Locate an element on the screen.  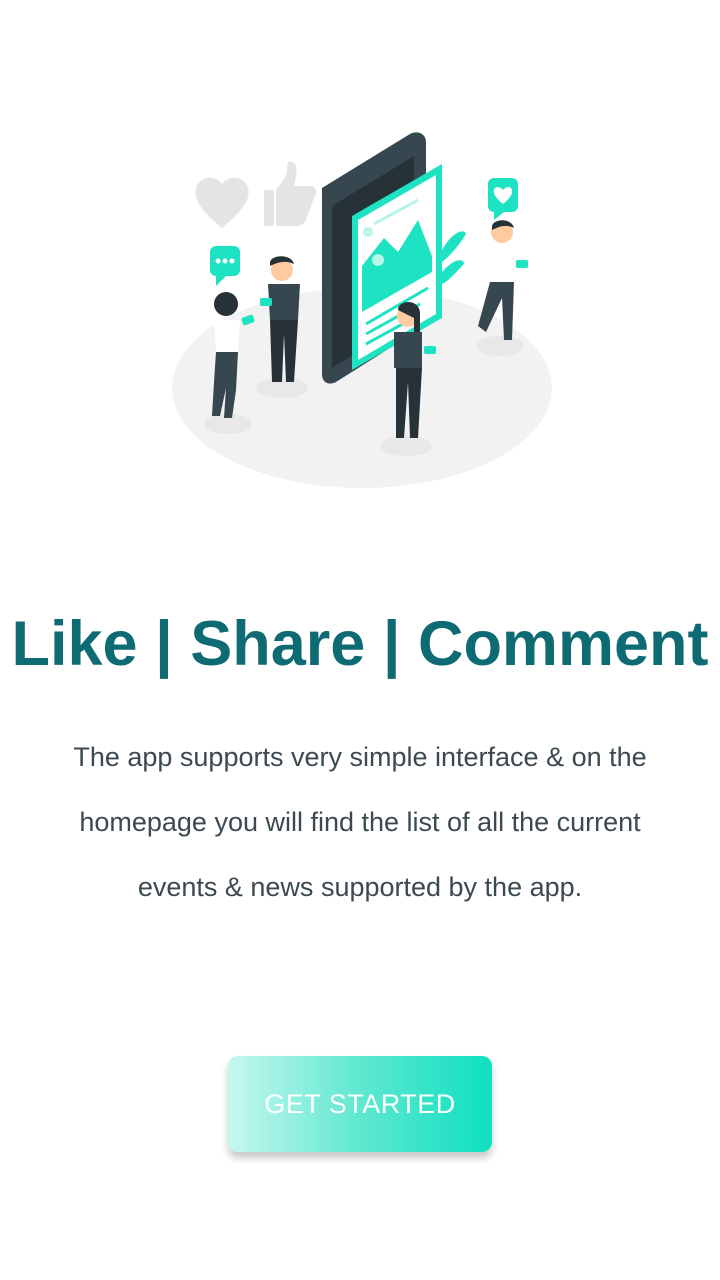
thumbs-up-icon is located at coordinates (290, 193).